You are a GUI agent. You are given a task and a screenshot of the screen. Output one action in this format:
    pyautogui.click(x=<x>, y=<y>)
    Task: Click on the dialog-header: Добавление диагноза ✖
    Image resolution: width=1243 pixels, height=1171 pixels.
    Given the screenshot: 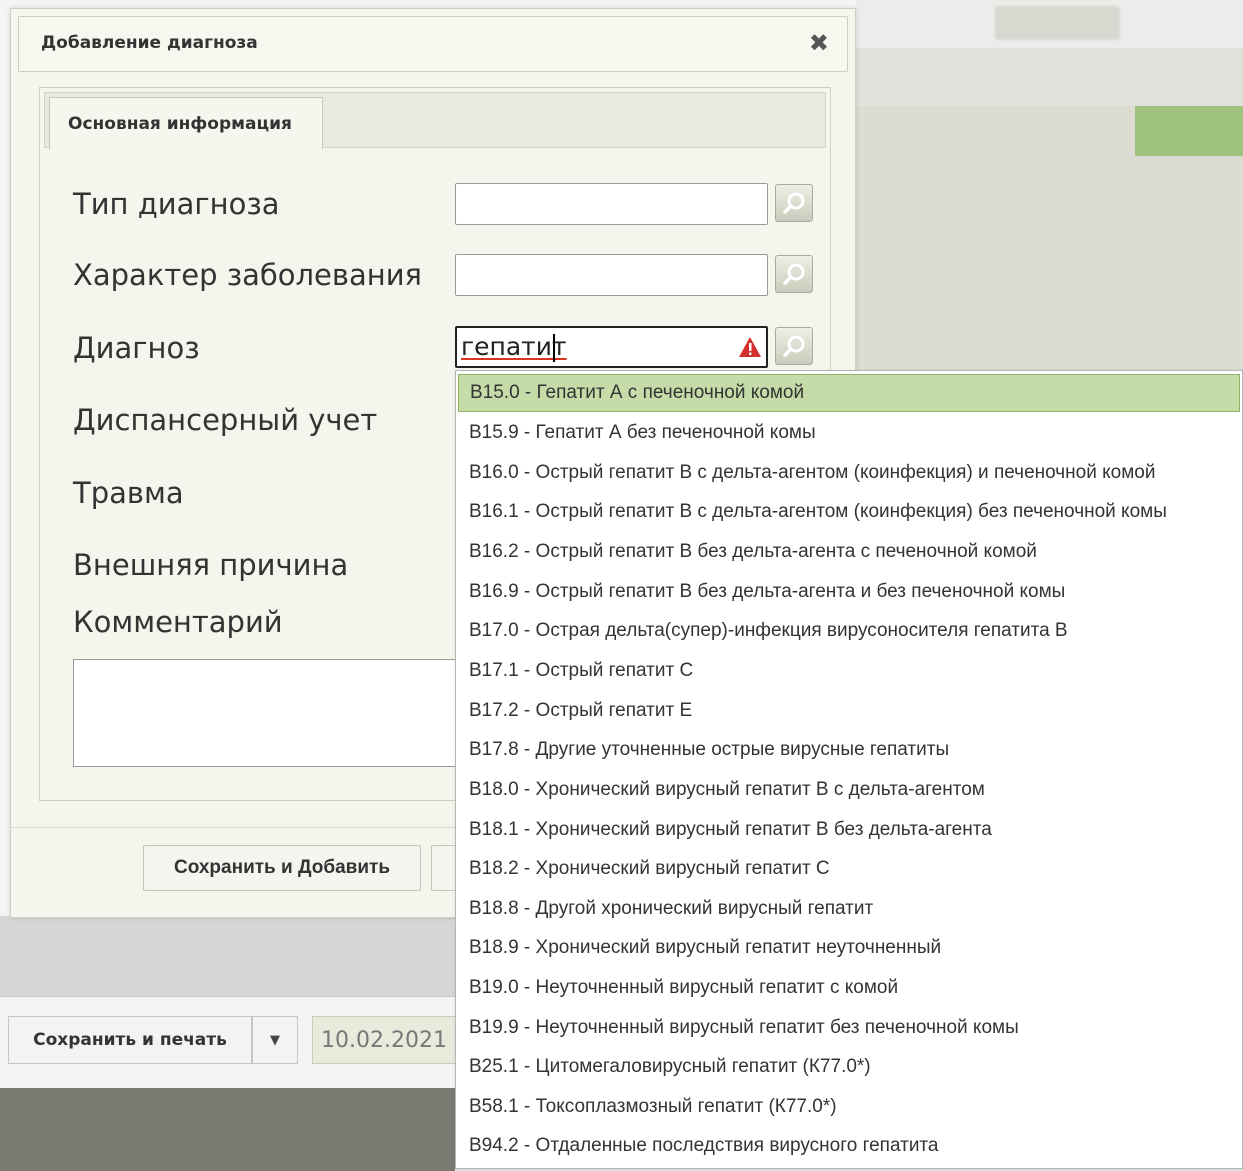 What is the action you would take?
    pyautogui.click(x=433, y=44)
    